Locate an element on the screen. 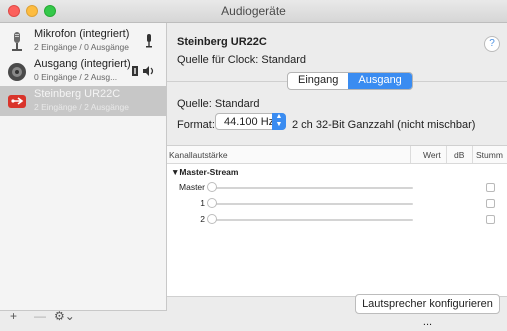  group-master-stream: ▼Master-Stream is located at coordinates (204, 172).